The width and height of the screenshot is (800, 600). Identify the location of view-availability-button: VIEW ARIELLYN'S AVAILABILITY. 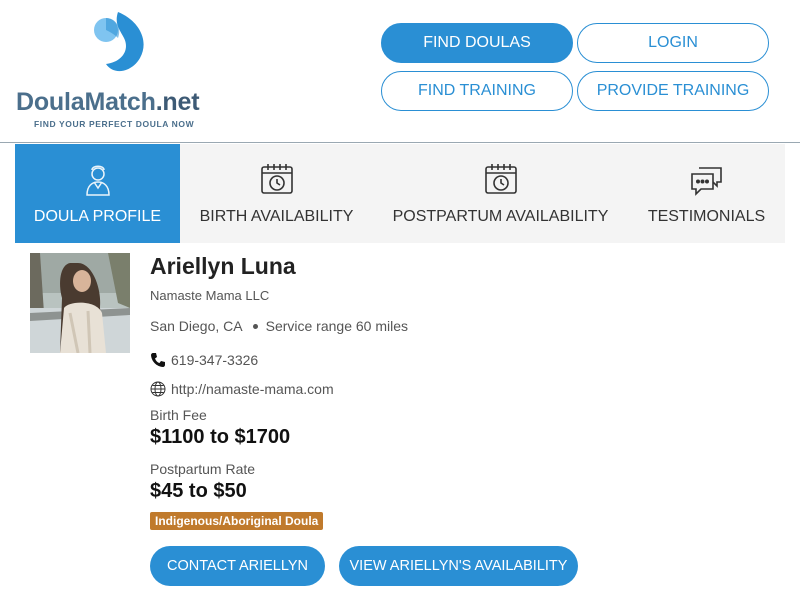
(458, 566).